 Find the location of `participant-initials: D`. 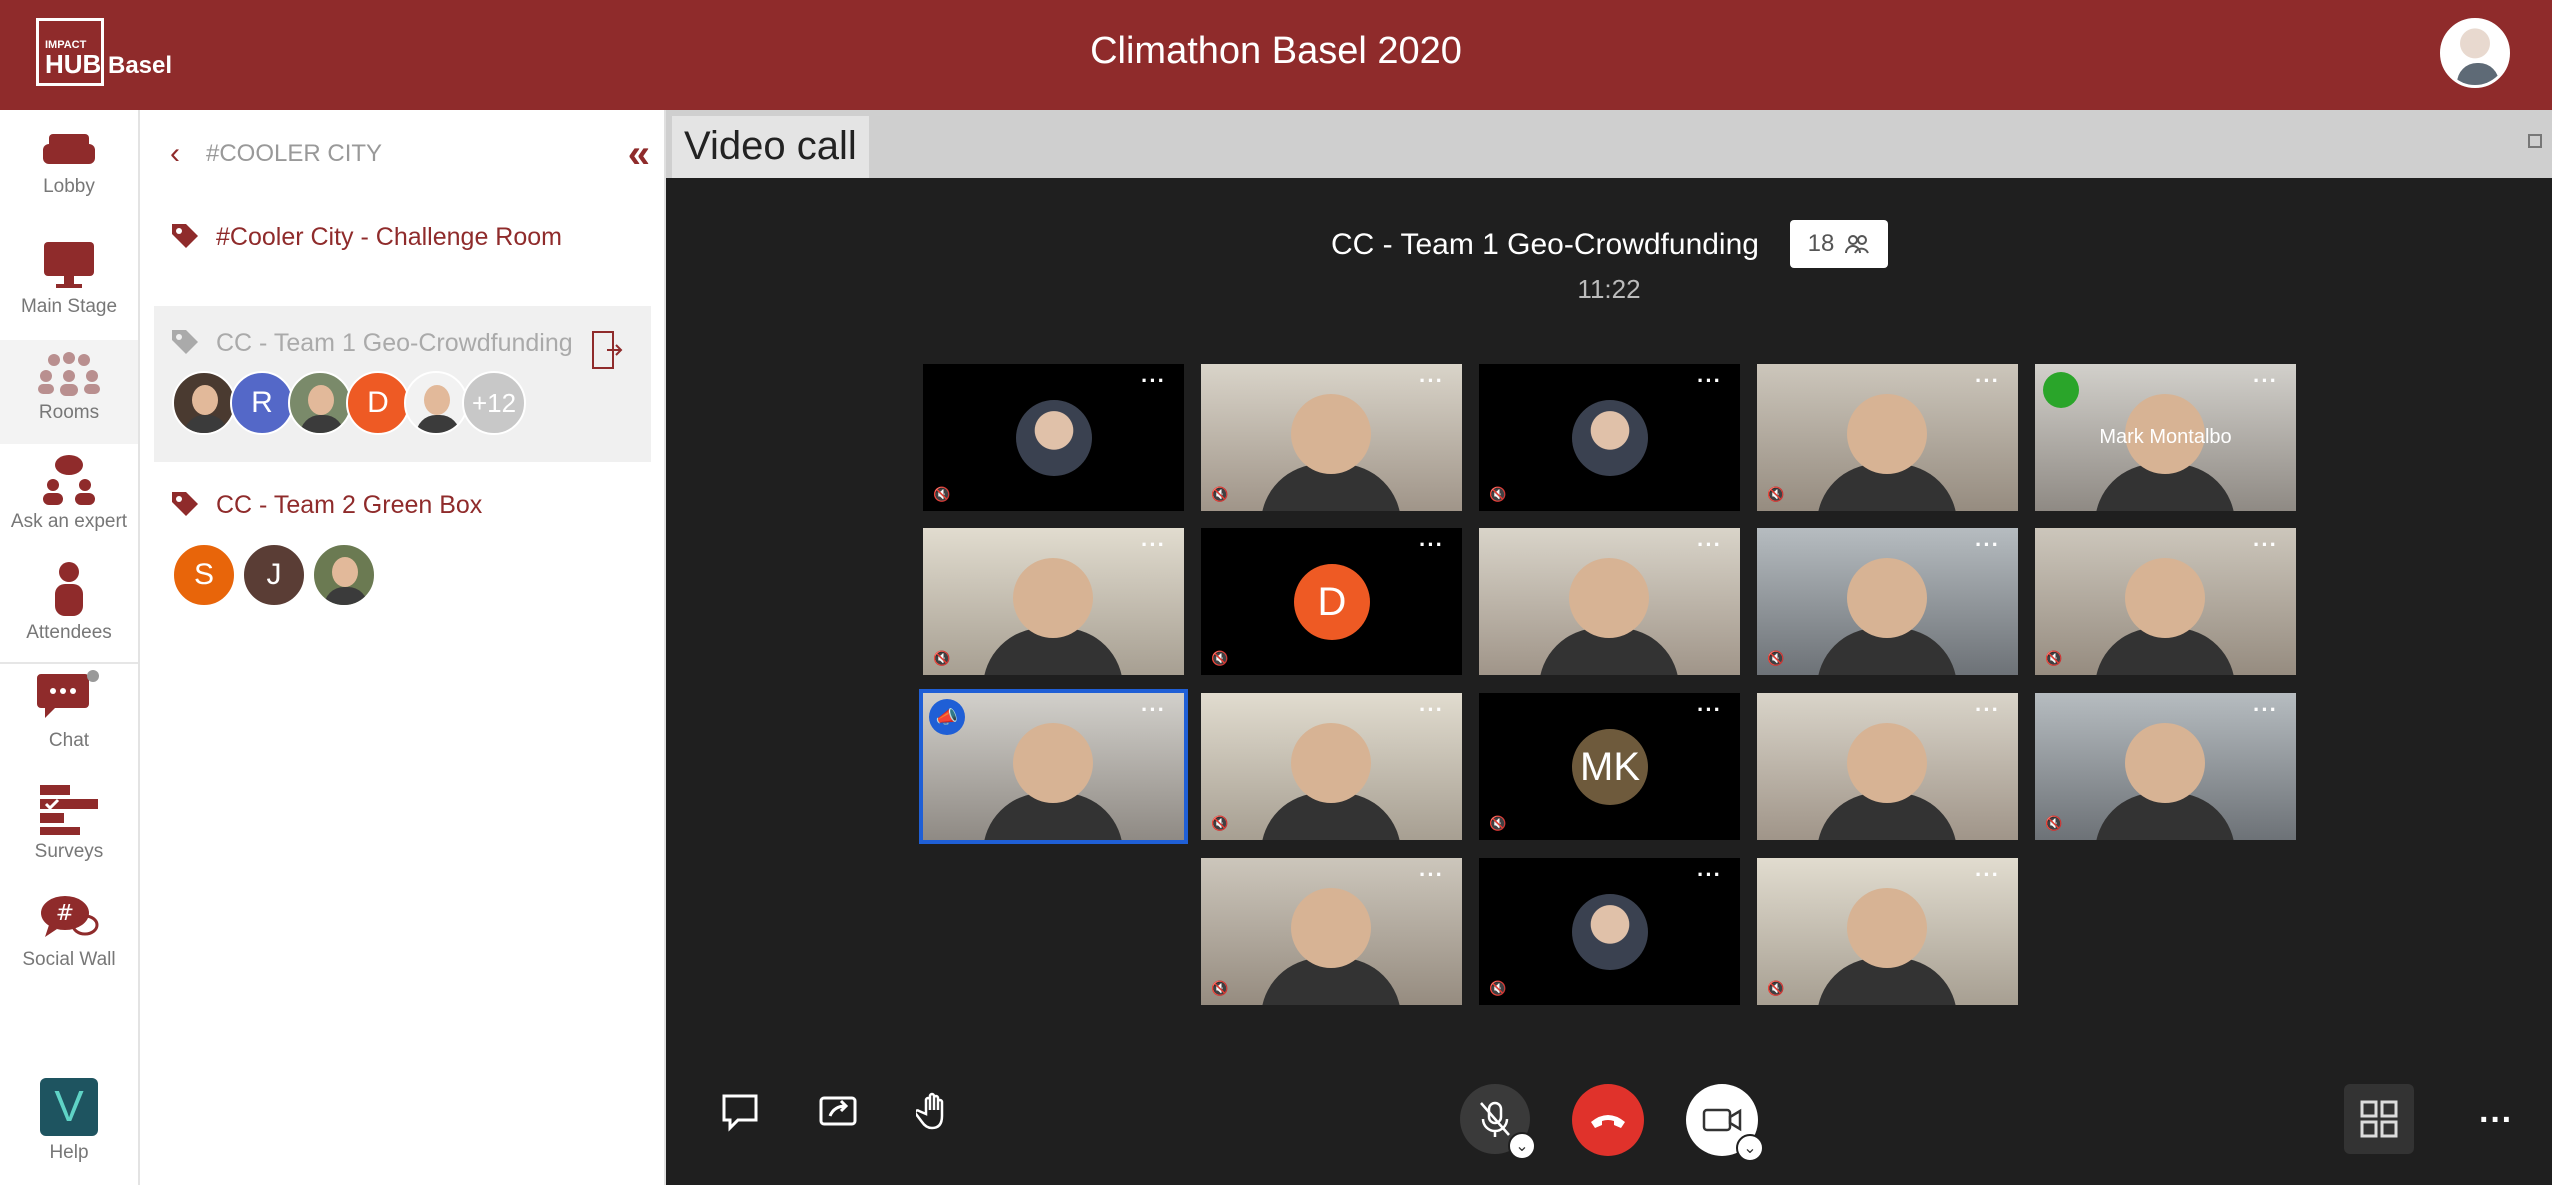

participant-initials: D is located at coordinates (1332, 602).